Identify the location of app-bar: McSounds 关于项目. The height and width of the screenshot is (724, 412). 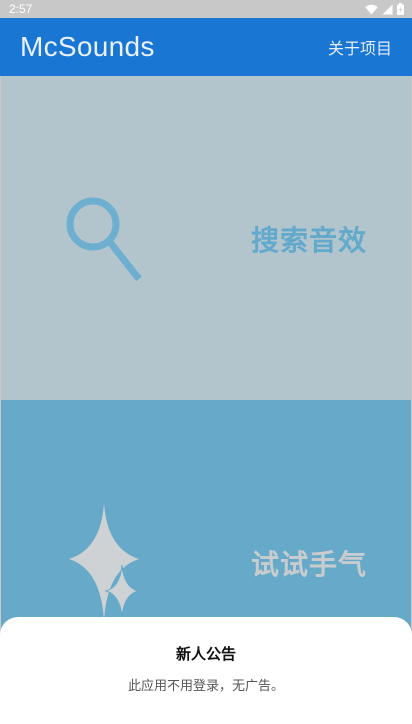
(206, 47).